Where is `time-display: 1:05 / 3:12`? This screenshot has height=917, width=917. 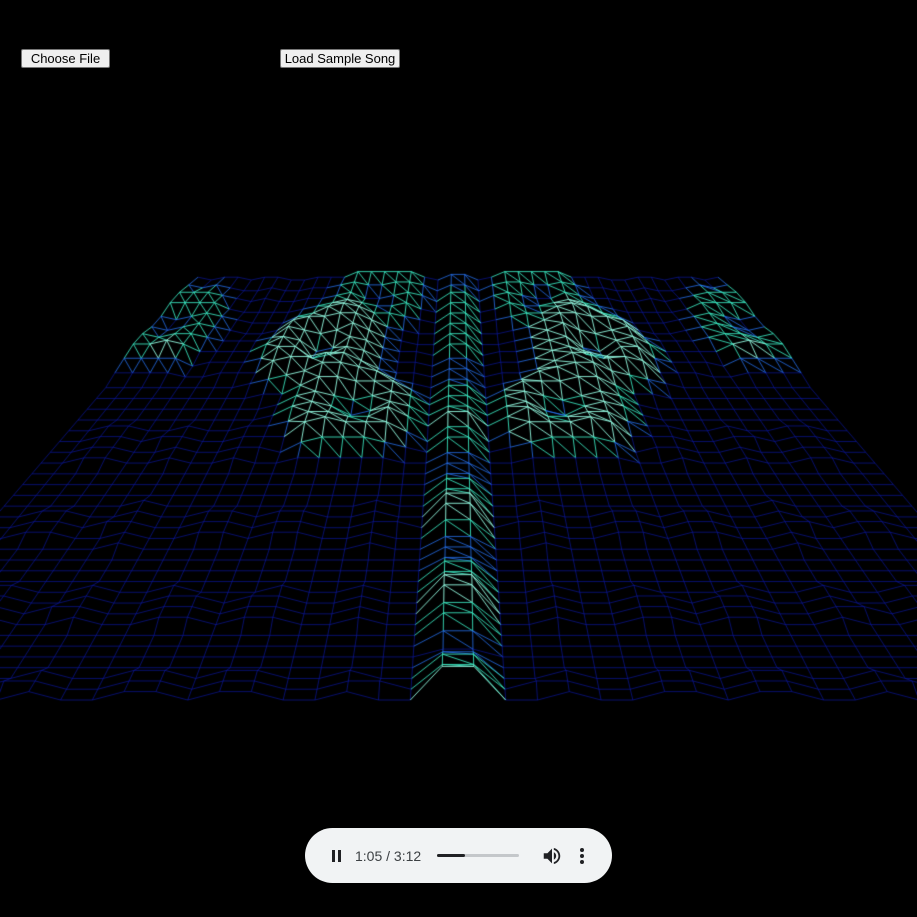 time-display: 1:05 / 3:12 is located at coordinates (388, 855).